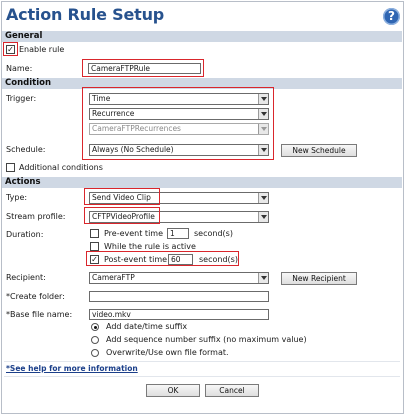  What do you see at coordinates (319, 278) in the screenshot?
I see `new-recipient-button: New Recipient` at bounding box center [319, 278].